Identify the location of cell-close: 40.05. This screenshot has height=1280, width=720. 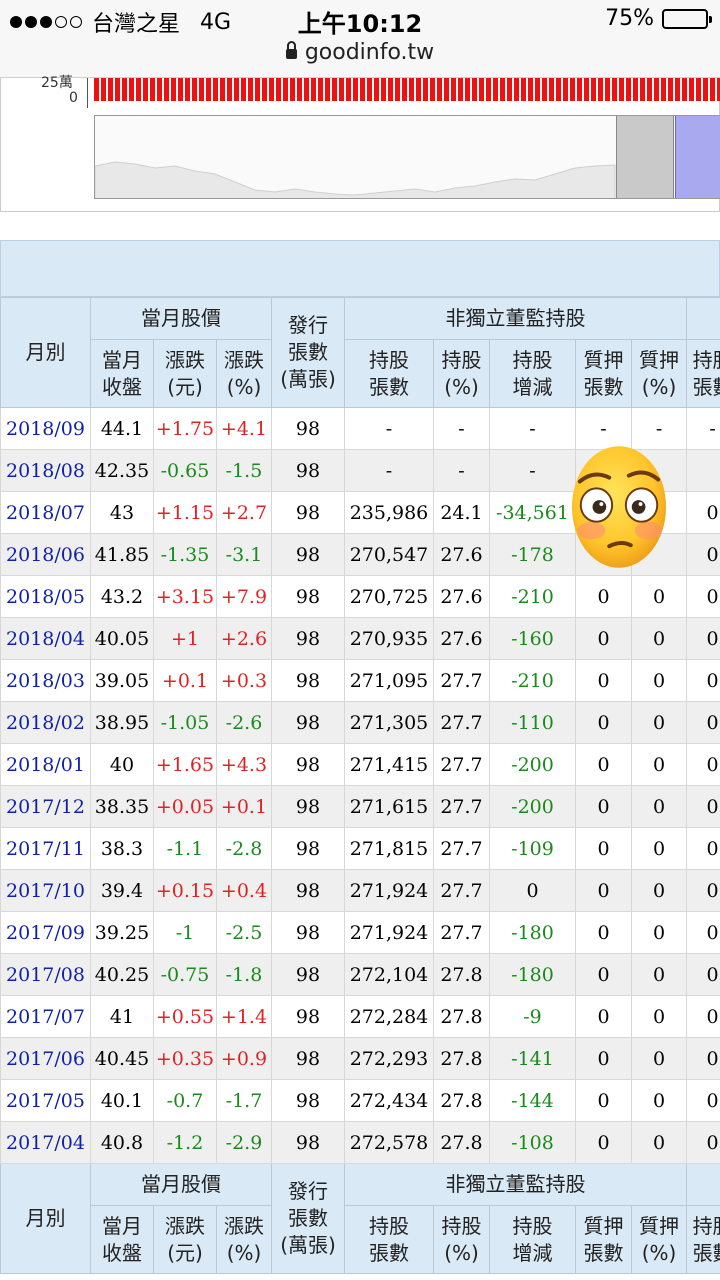
(122, 638).